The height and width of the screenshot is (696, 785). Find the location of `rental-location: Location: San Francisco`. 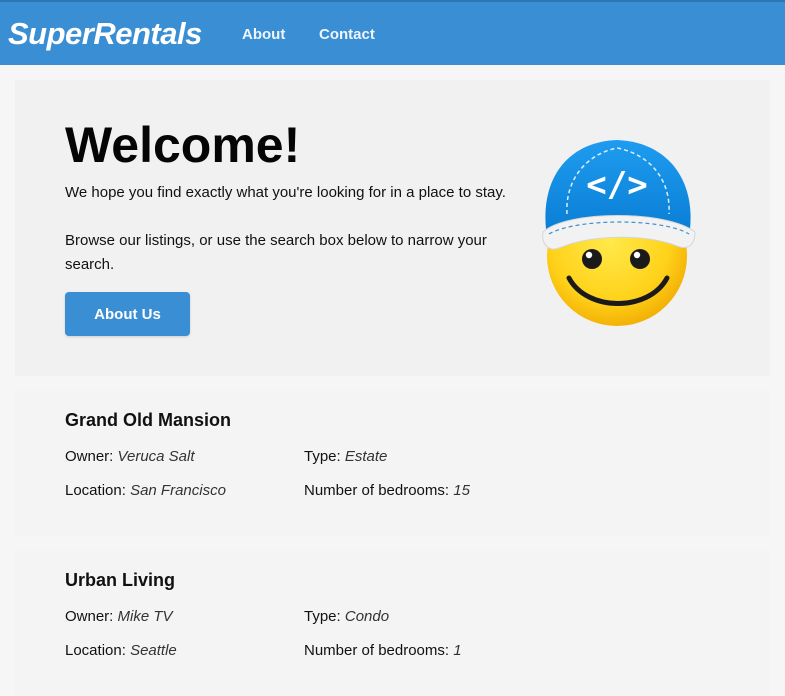

rental-location: Location: San Francisco is located at coordinates (145, 490).